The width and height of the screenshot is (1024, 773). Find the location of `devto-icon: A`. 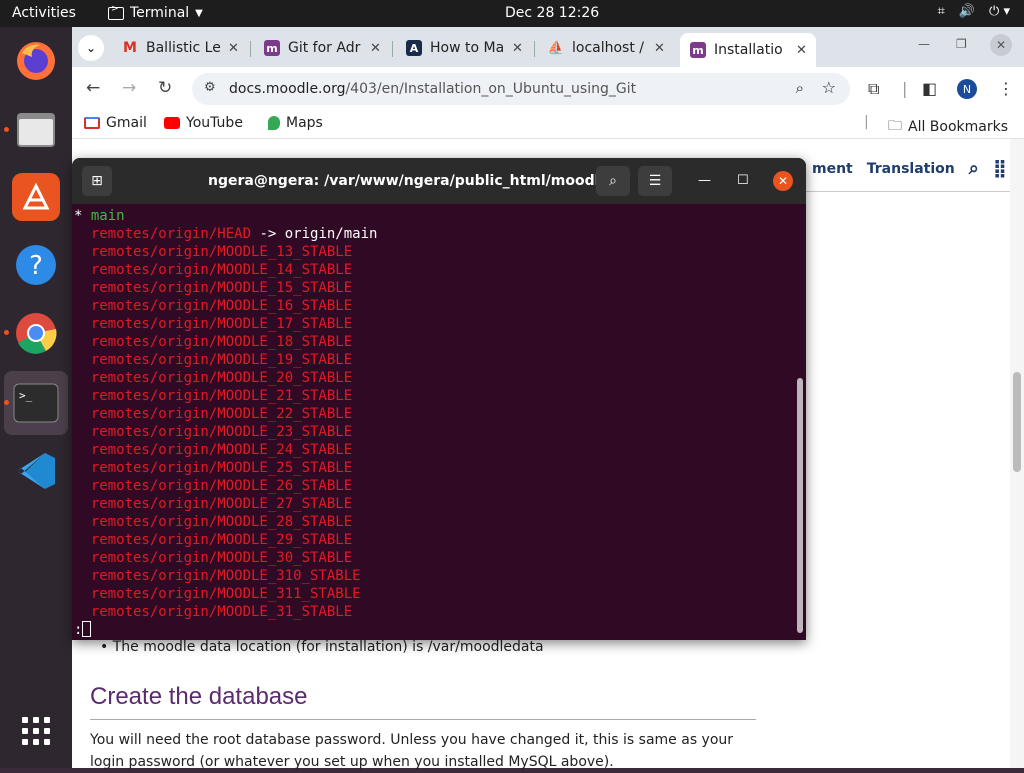

devto-icon: A is located at coordinates (414, 48).